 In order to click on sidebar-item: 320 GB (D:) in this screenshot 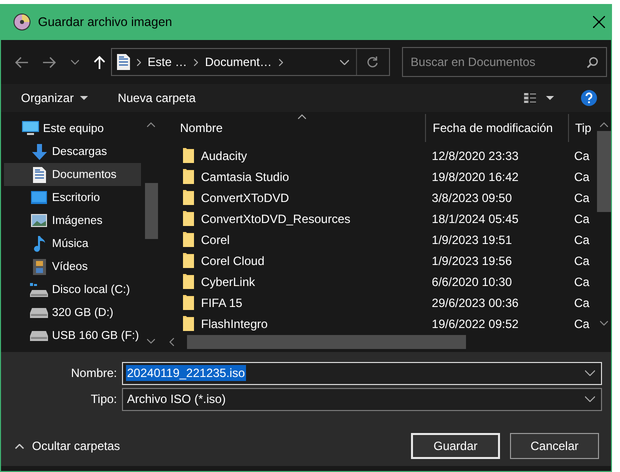, I will do `click(72, 312)`.